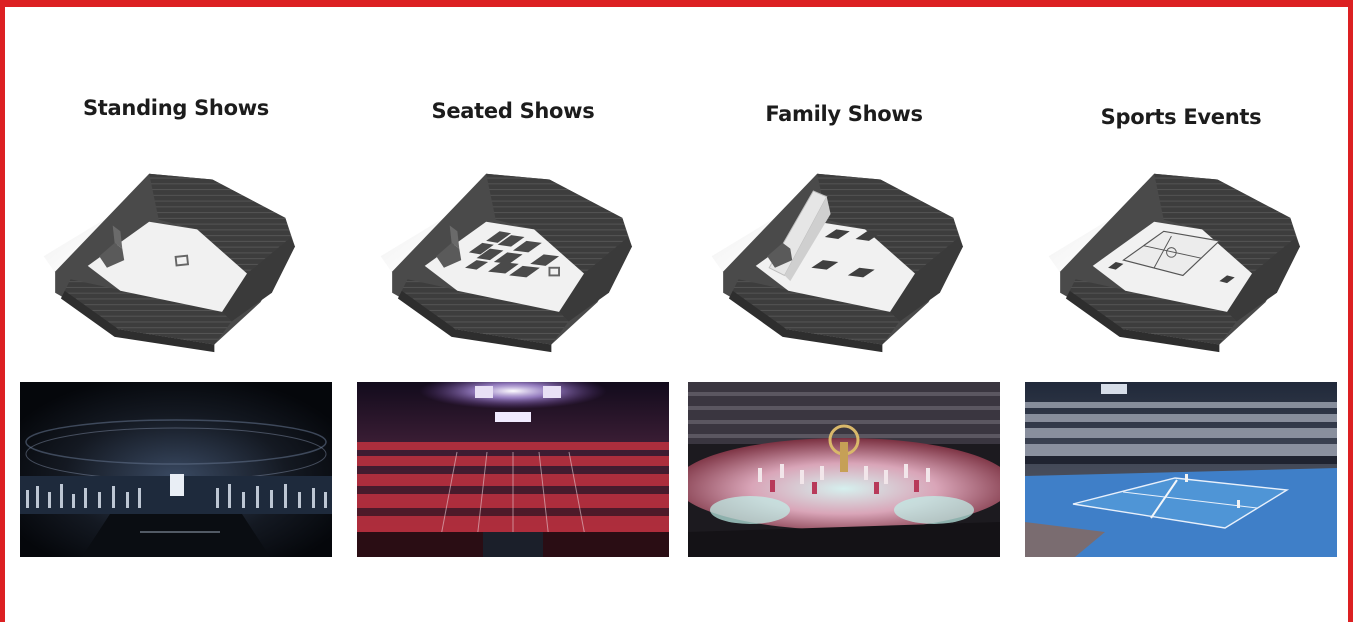  What do you see at coordinates (837, 263) in the screenshot?
I see `family-layout-diagram` at bounding box center [837, 263].